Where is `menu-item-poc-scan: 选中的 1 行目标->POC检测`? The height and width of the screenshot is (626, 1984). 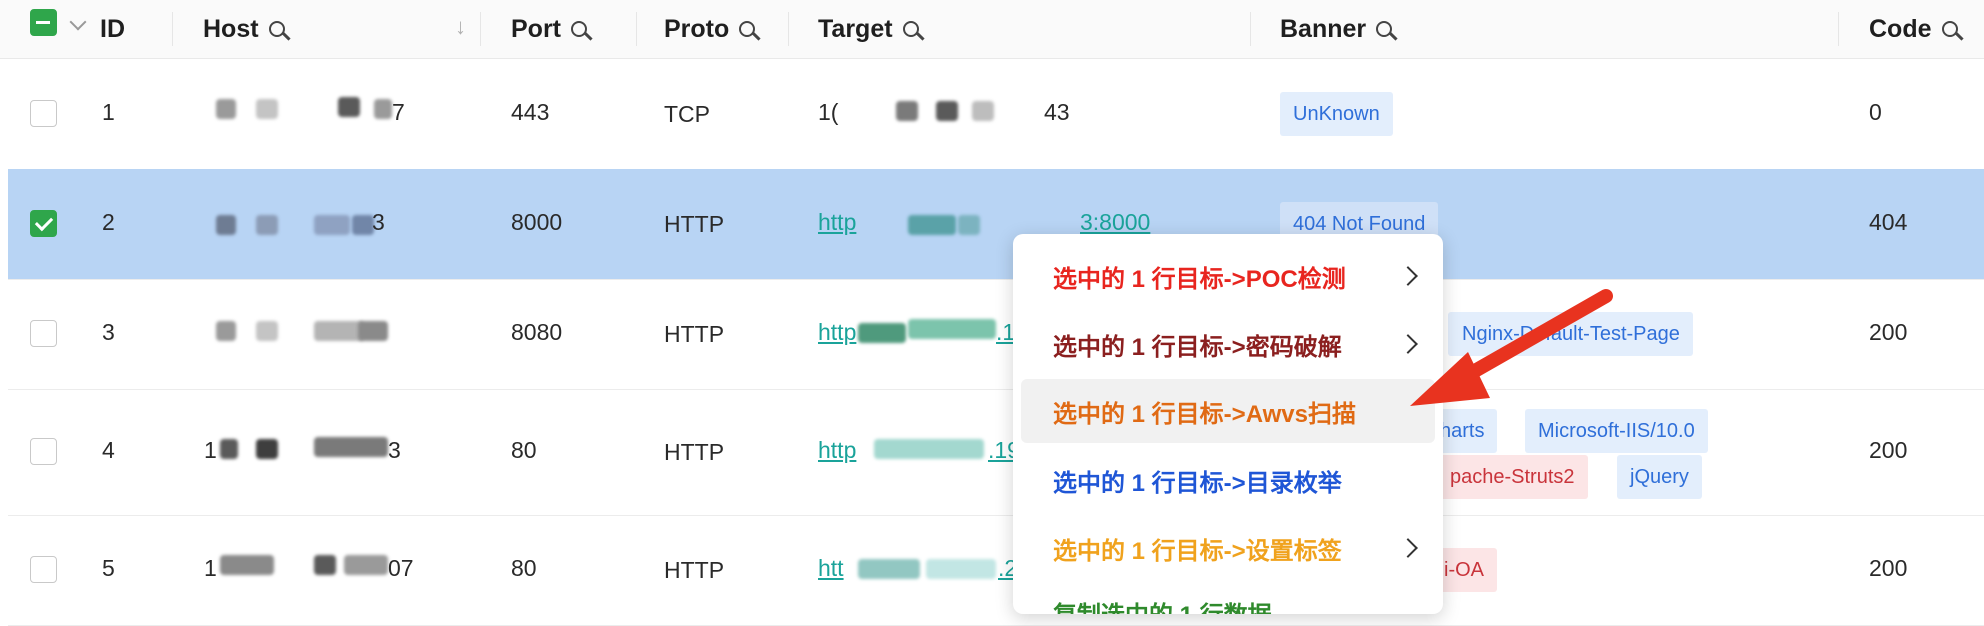 menu-item-poc-scan: 选中的 1 行目标->POC检测 is located at coordinates (1228, 276).